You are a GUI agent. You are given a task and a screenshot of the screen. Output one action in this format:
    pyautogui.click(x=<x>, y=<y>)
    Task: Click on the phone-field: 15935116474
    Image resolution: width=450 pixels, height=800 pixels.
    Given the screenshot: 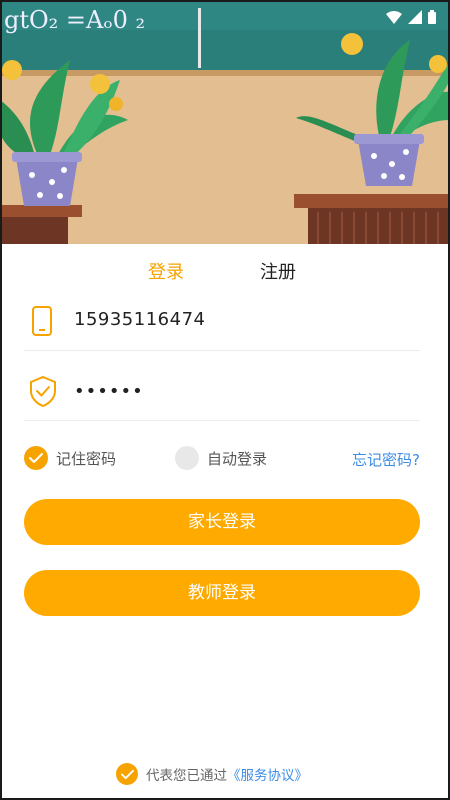 What is the action you would take?
    pyautogui.click(x=222, y=320)
    